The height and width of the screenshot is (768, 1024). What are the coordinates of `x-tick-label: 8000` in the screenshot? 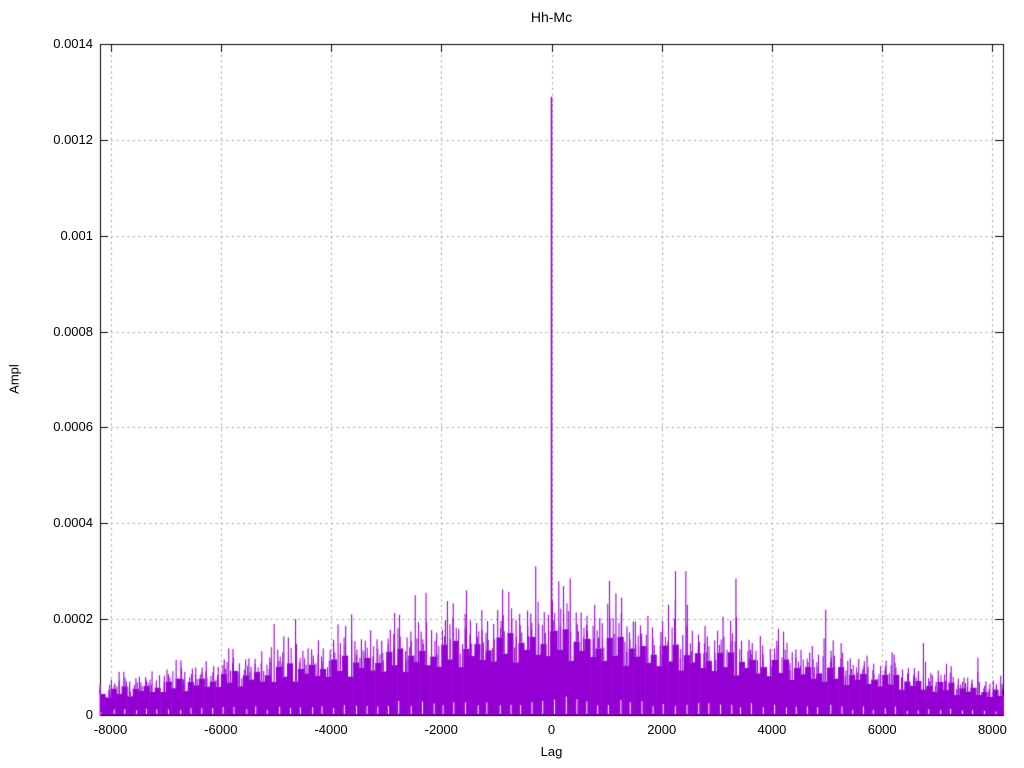 It's located at (992, 729).